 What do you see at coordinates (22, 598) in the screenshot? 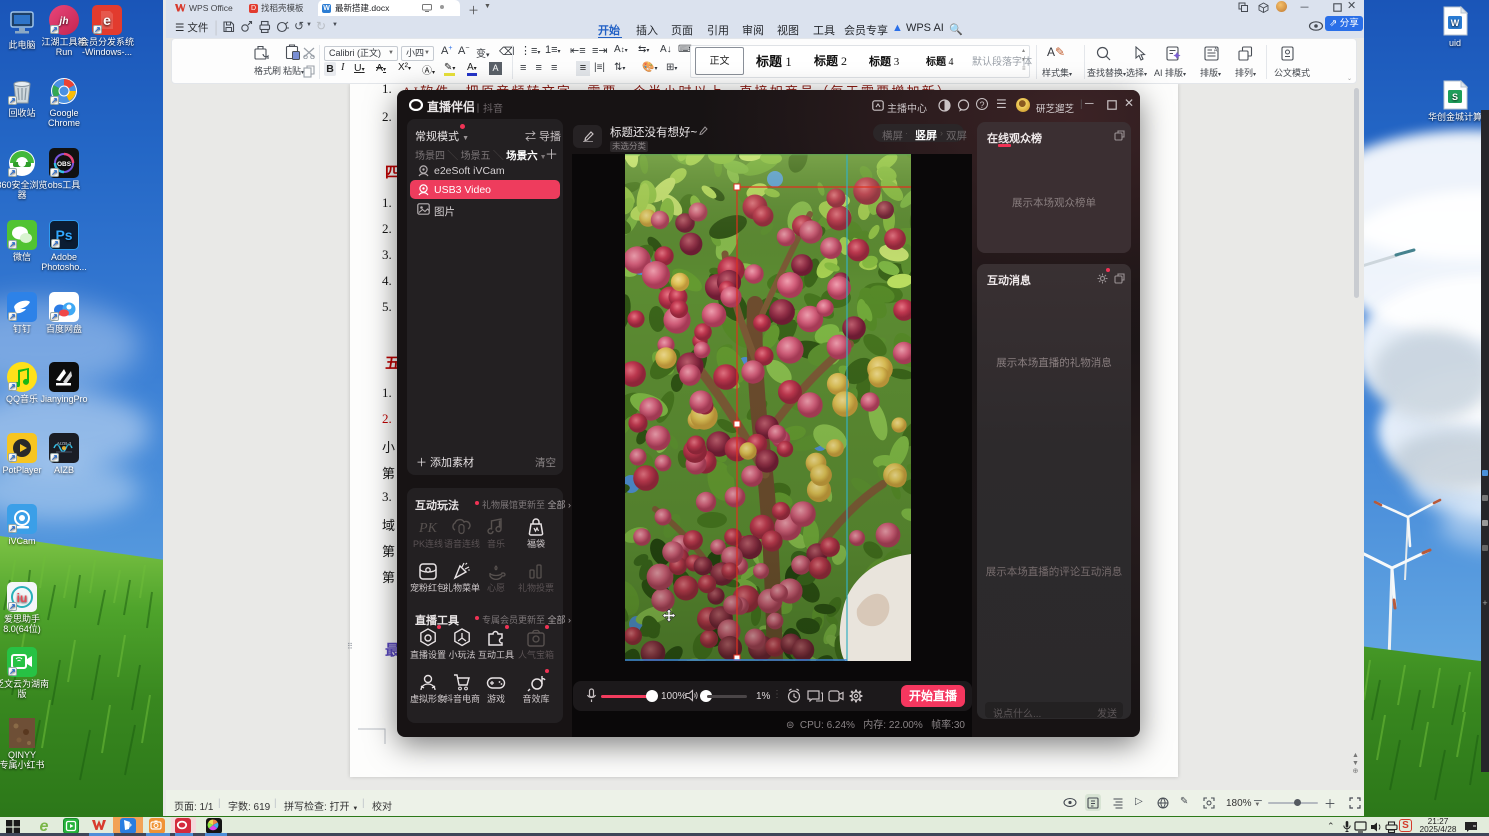
I see `svg-text: iu` at bounding box center [22, 598].